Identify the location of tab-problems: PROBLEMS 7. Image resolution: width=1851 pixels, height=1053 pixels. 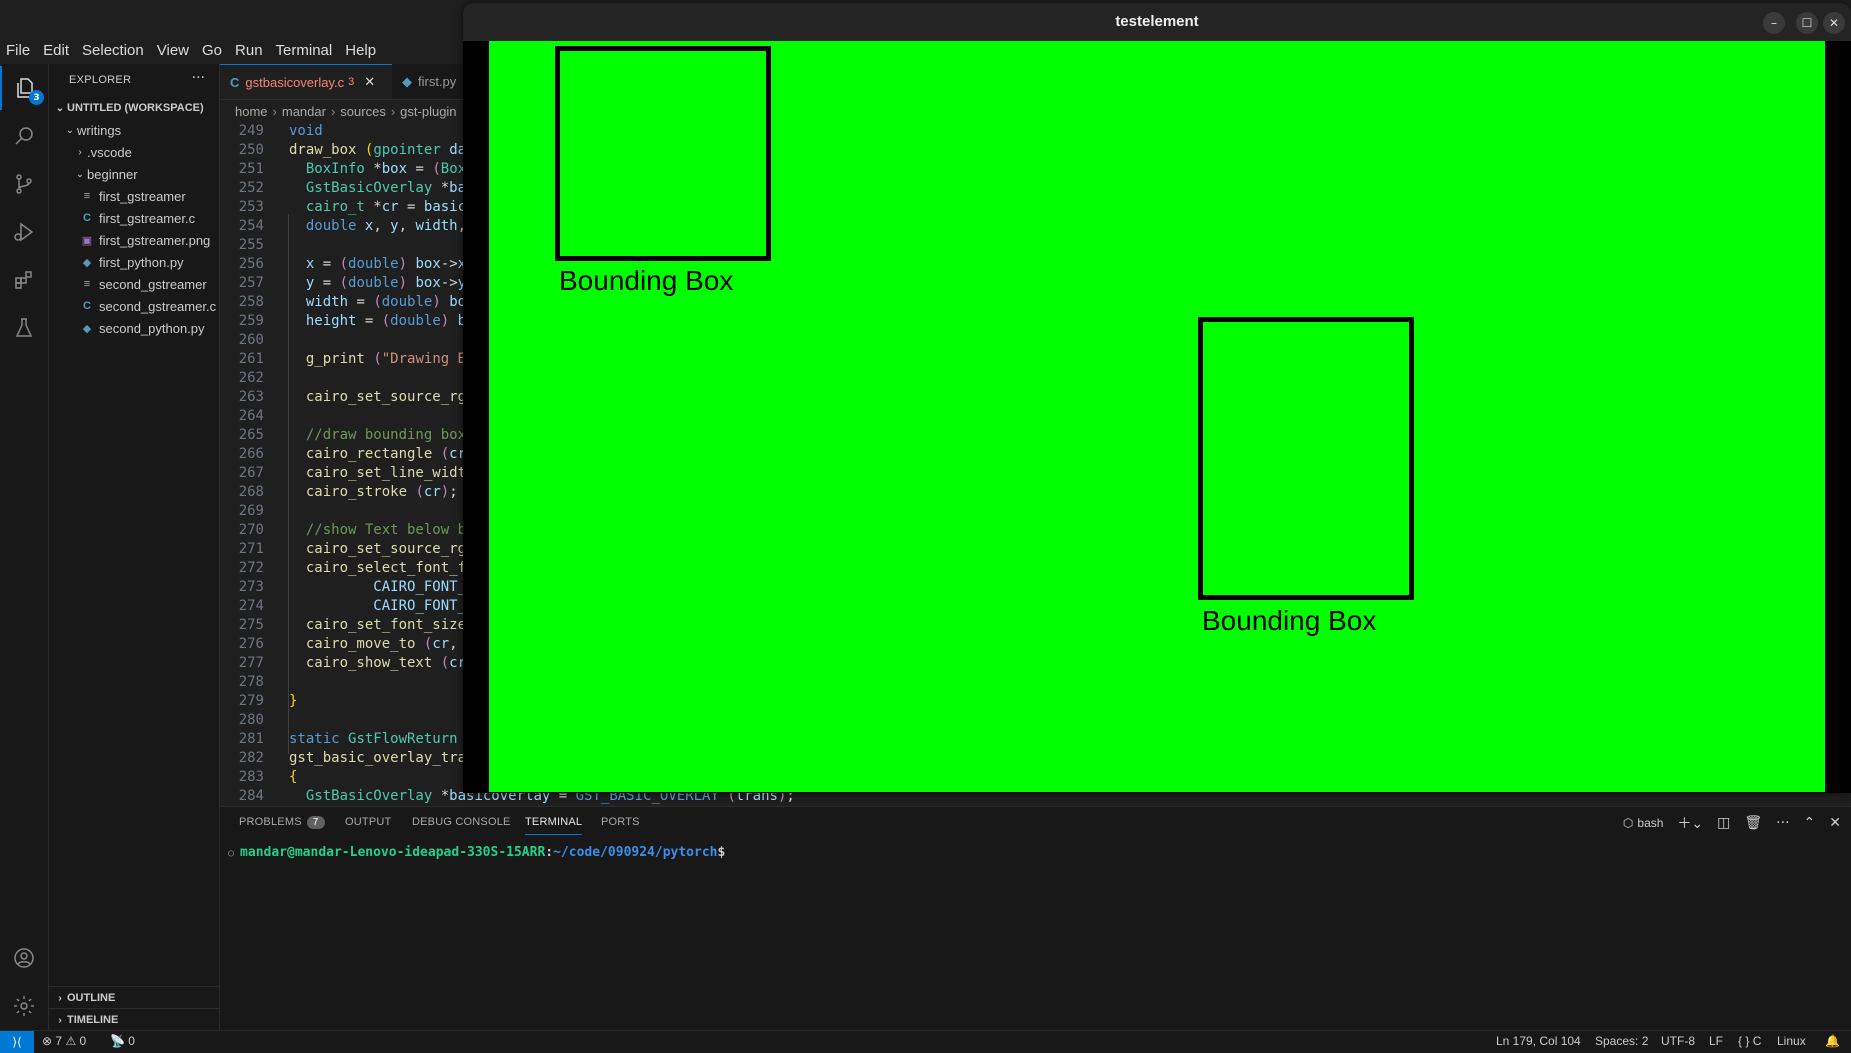
(282, 822).